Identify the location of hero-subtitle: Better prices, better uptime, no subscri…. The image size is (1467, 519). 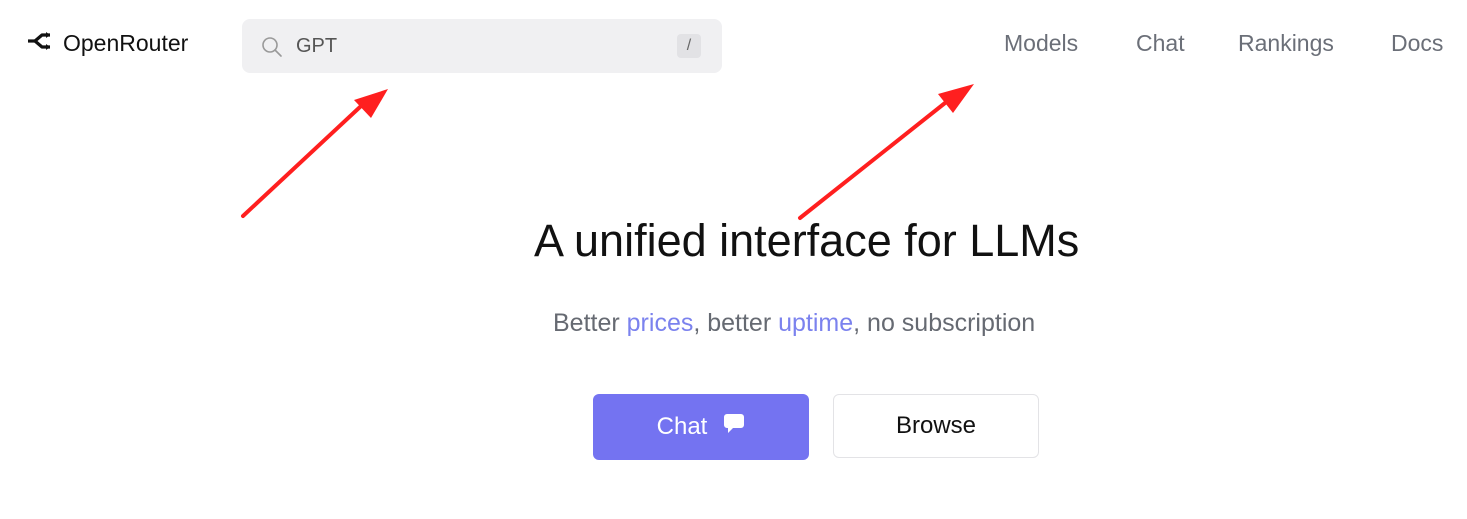
(794, 323).